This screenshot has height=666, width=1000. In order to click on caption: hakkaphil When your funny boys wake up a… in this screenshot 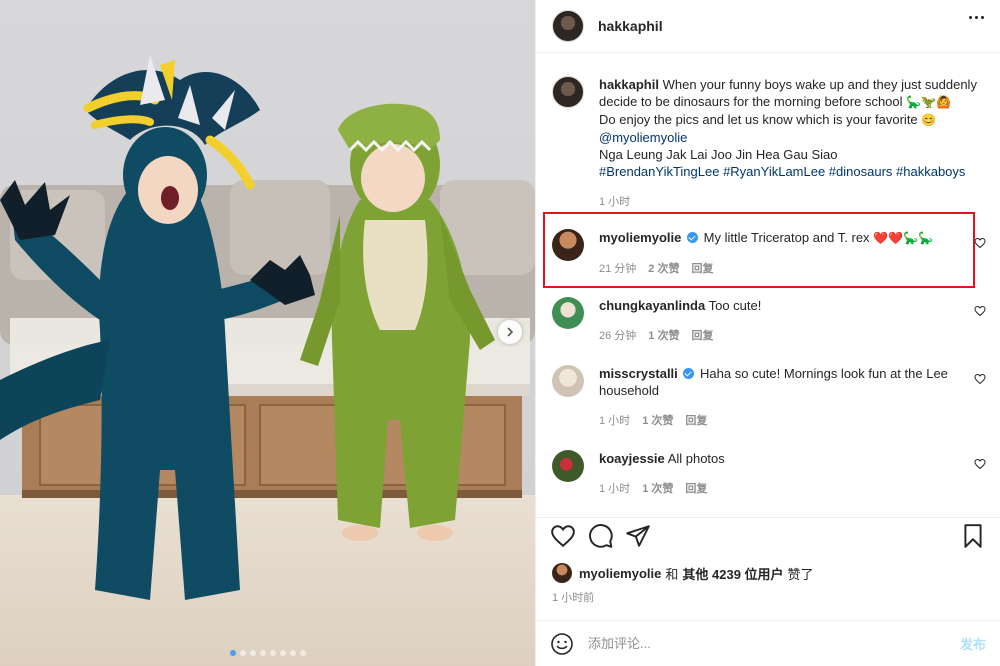, I will do `click(769, 143)`.